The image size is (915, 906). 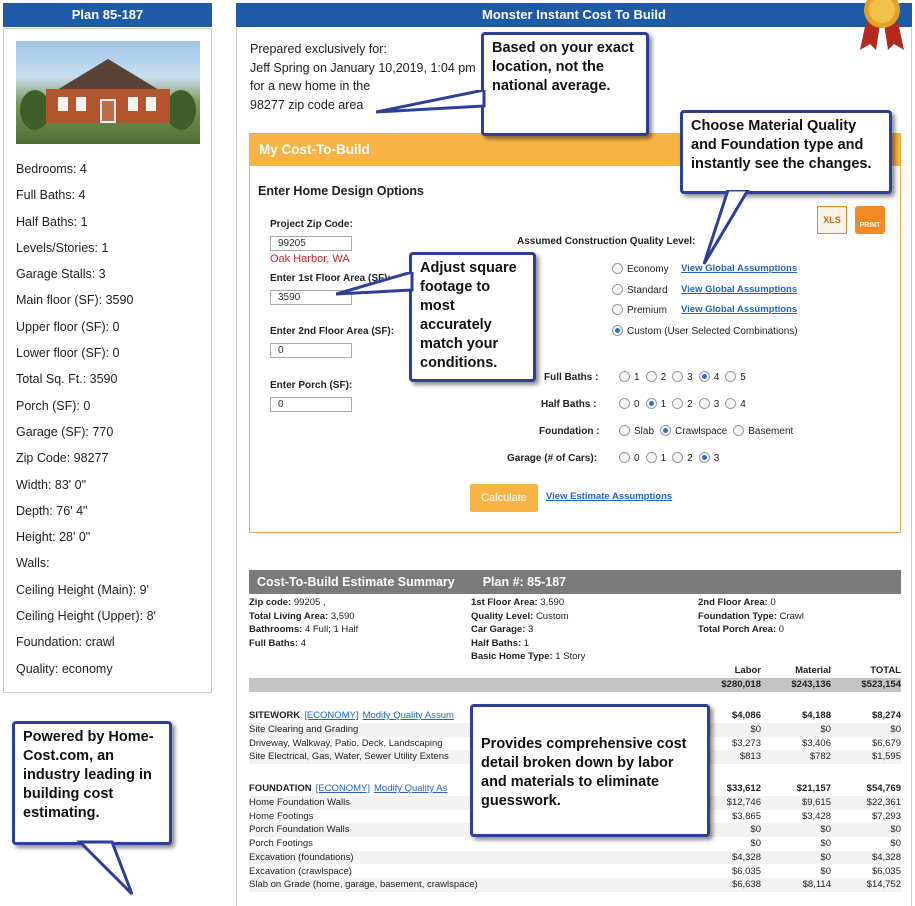 I want to click on spec-item: Zip Code: 98277, so click(x=62, y=458).